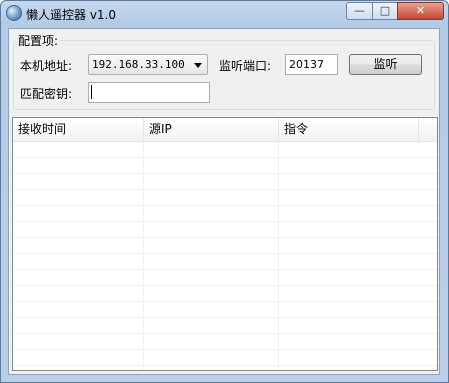 The width and height of the screenshot is (449, 383). What do you see at coordinates (149, 92) in the screenshot?
I see `key-input` at bounding box center [149, 92].